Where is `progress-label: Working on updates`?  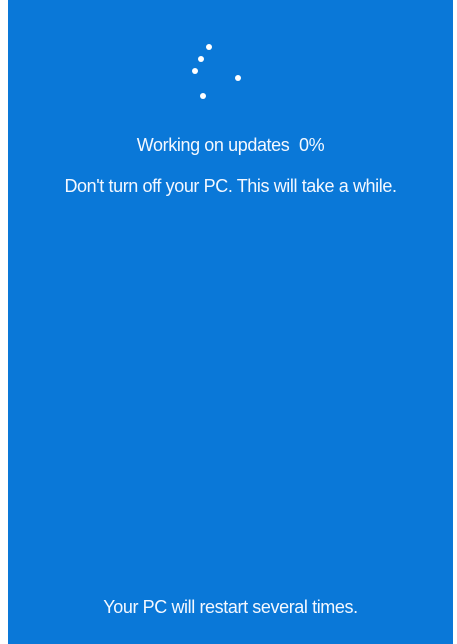
progress-label: Working on updates is located at coordinates (213, 145).